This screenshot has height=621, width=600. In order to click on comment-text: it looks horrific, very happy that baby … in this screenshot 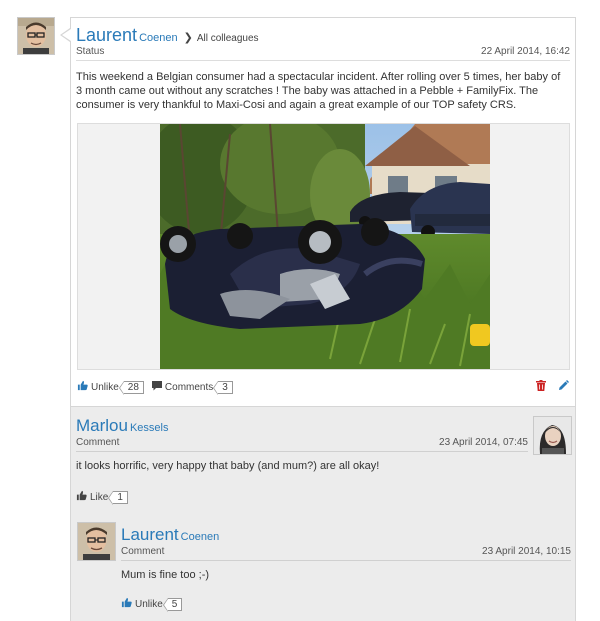, I will do `click(228, 466)`.